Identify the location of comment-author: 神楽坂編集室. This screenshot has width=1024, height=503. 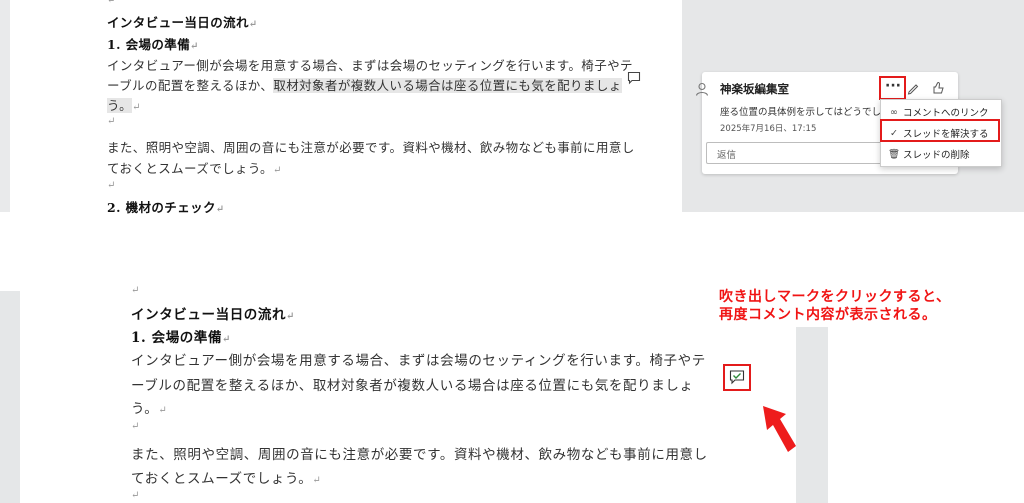
(754, 89).